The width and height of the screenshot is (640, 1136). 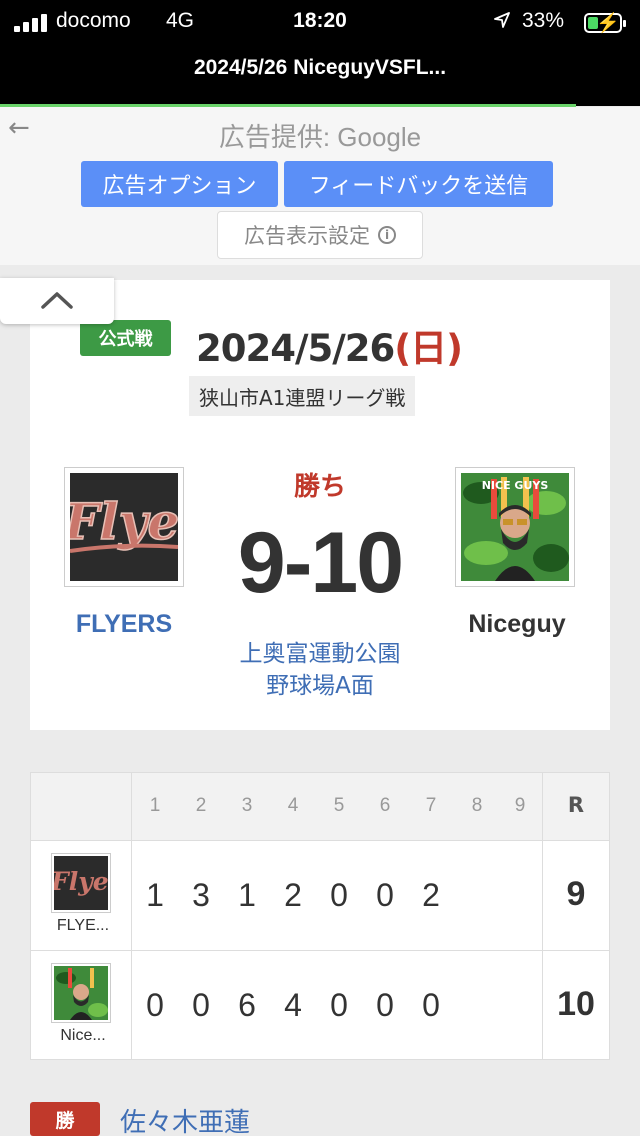 What do you see at coordinates (477, 805) in the screenshot?
I see `inning-header: 8` at bounding box center [477, 805].